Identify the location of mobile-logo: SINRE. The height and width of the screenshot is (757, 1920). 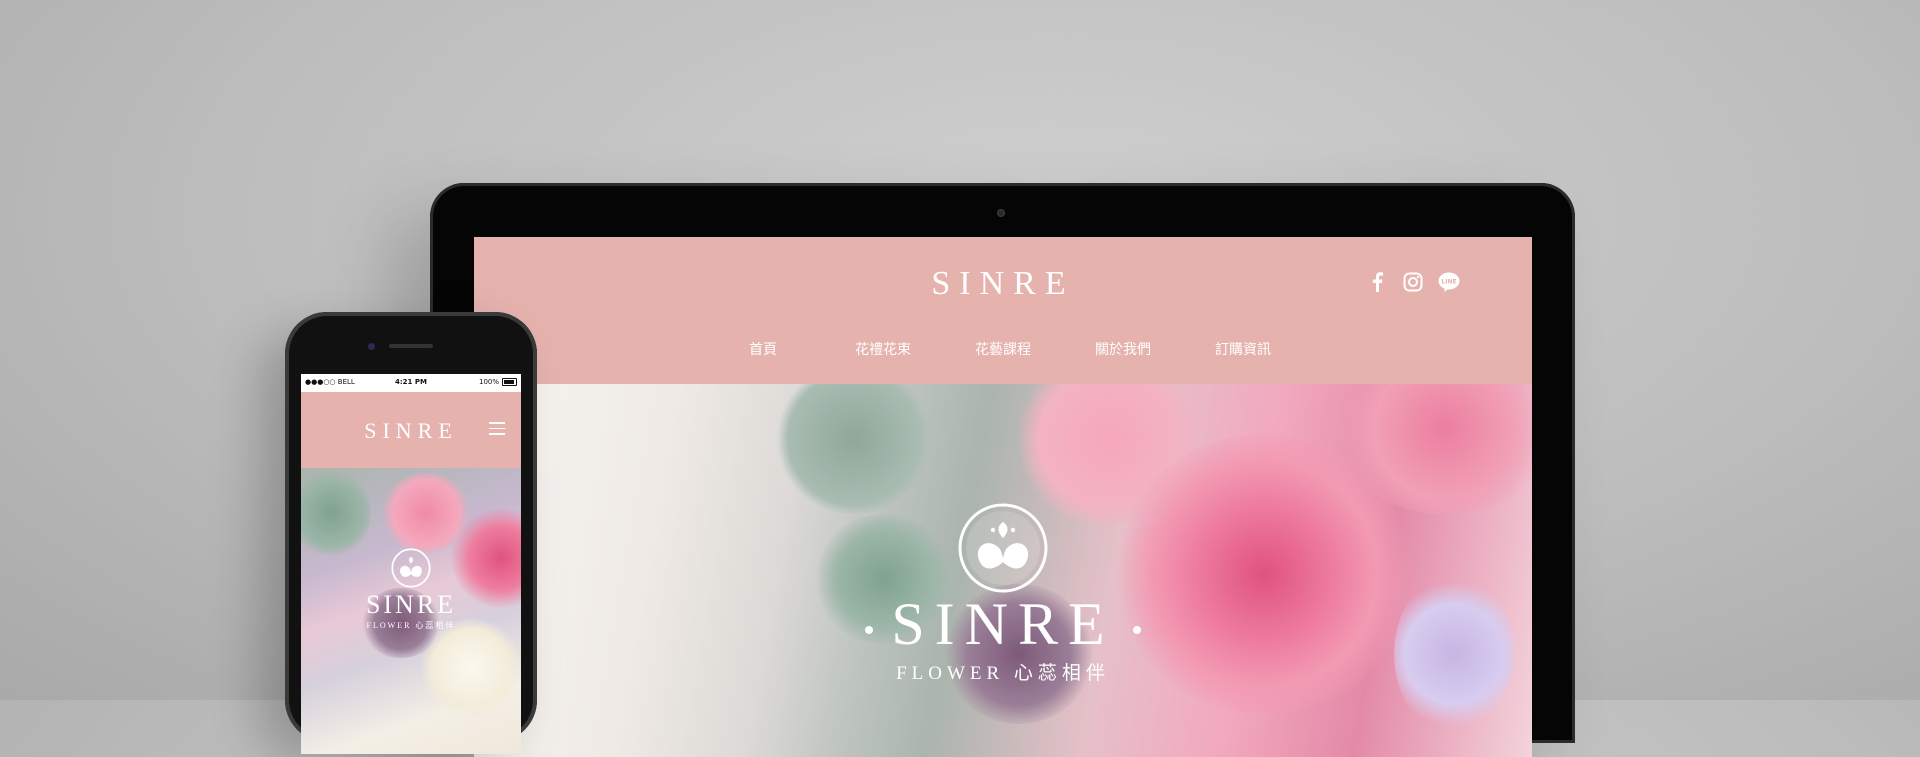
(411, 431).